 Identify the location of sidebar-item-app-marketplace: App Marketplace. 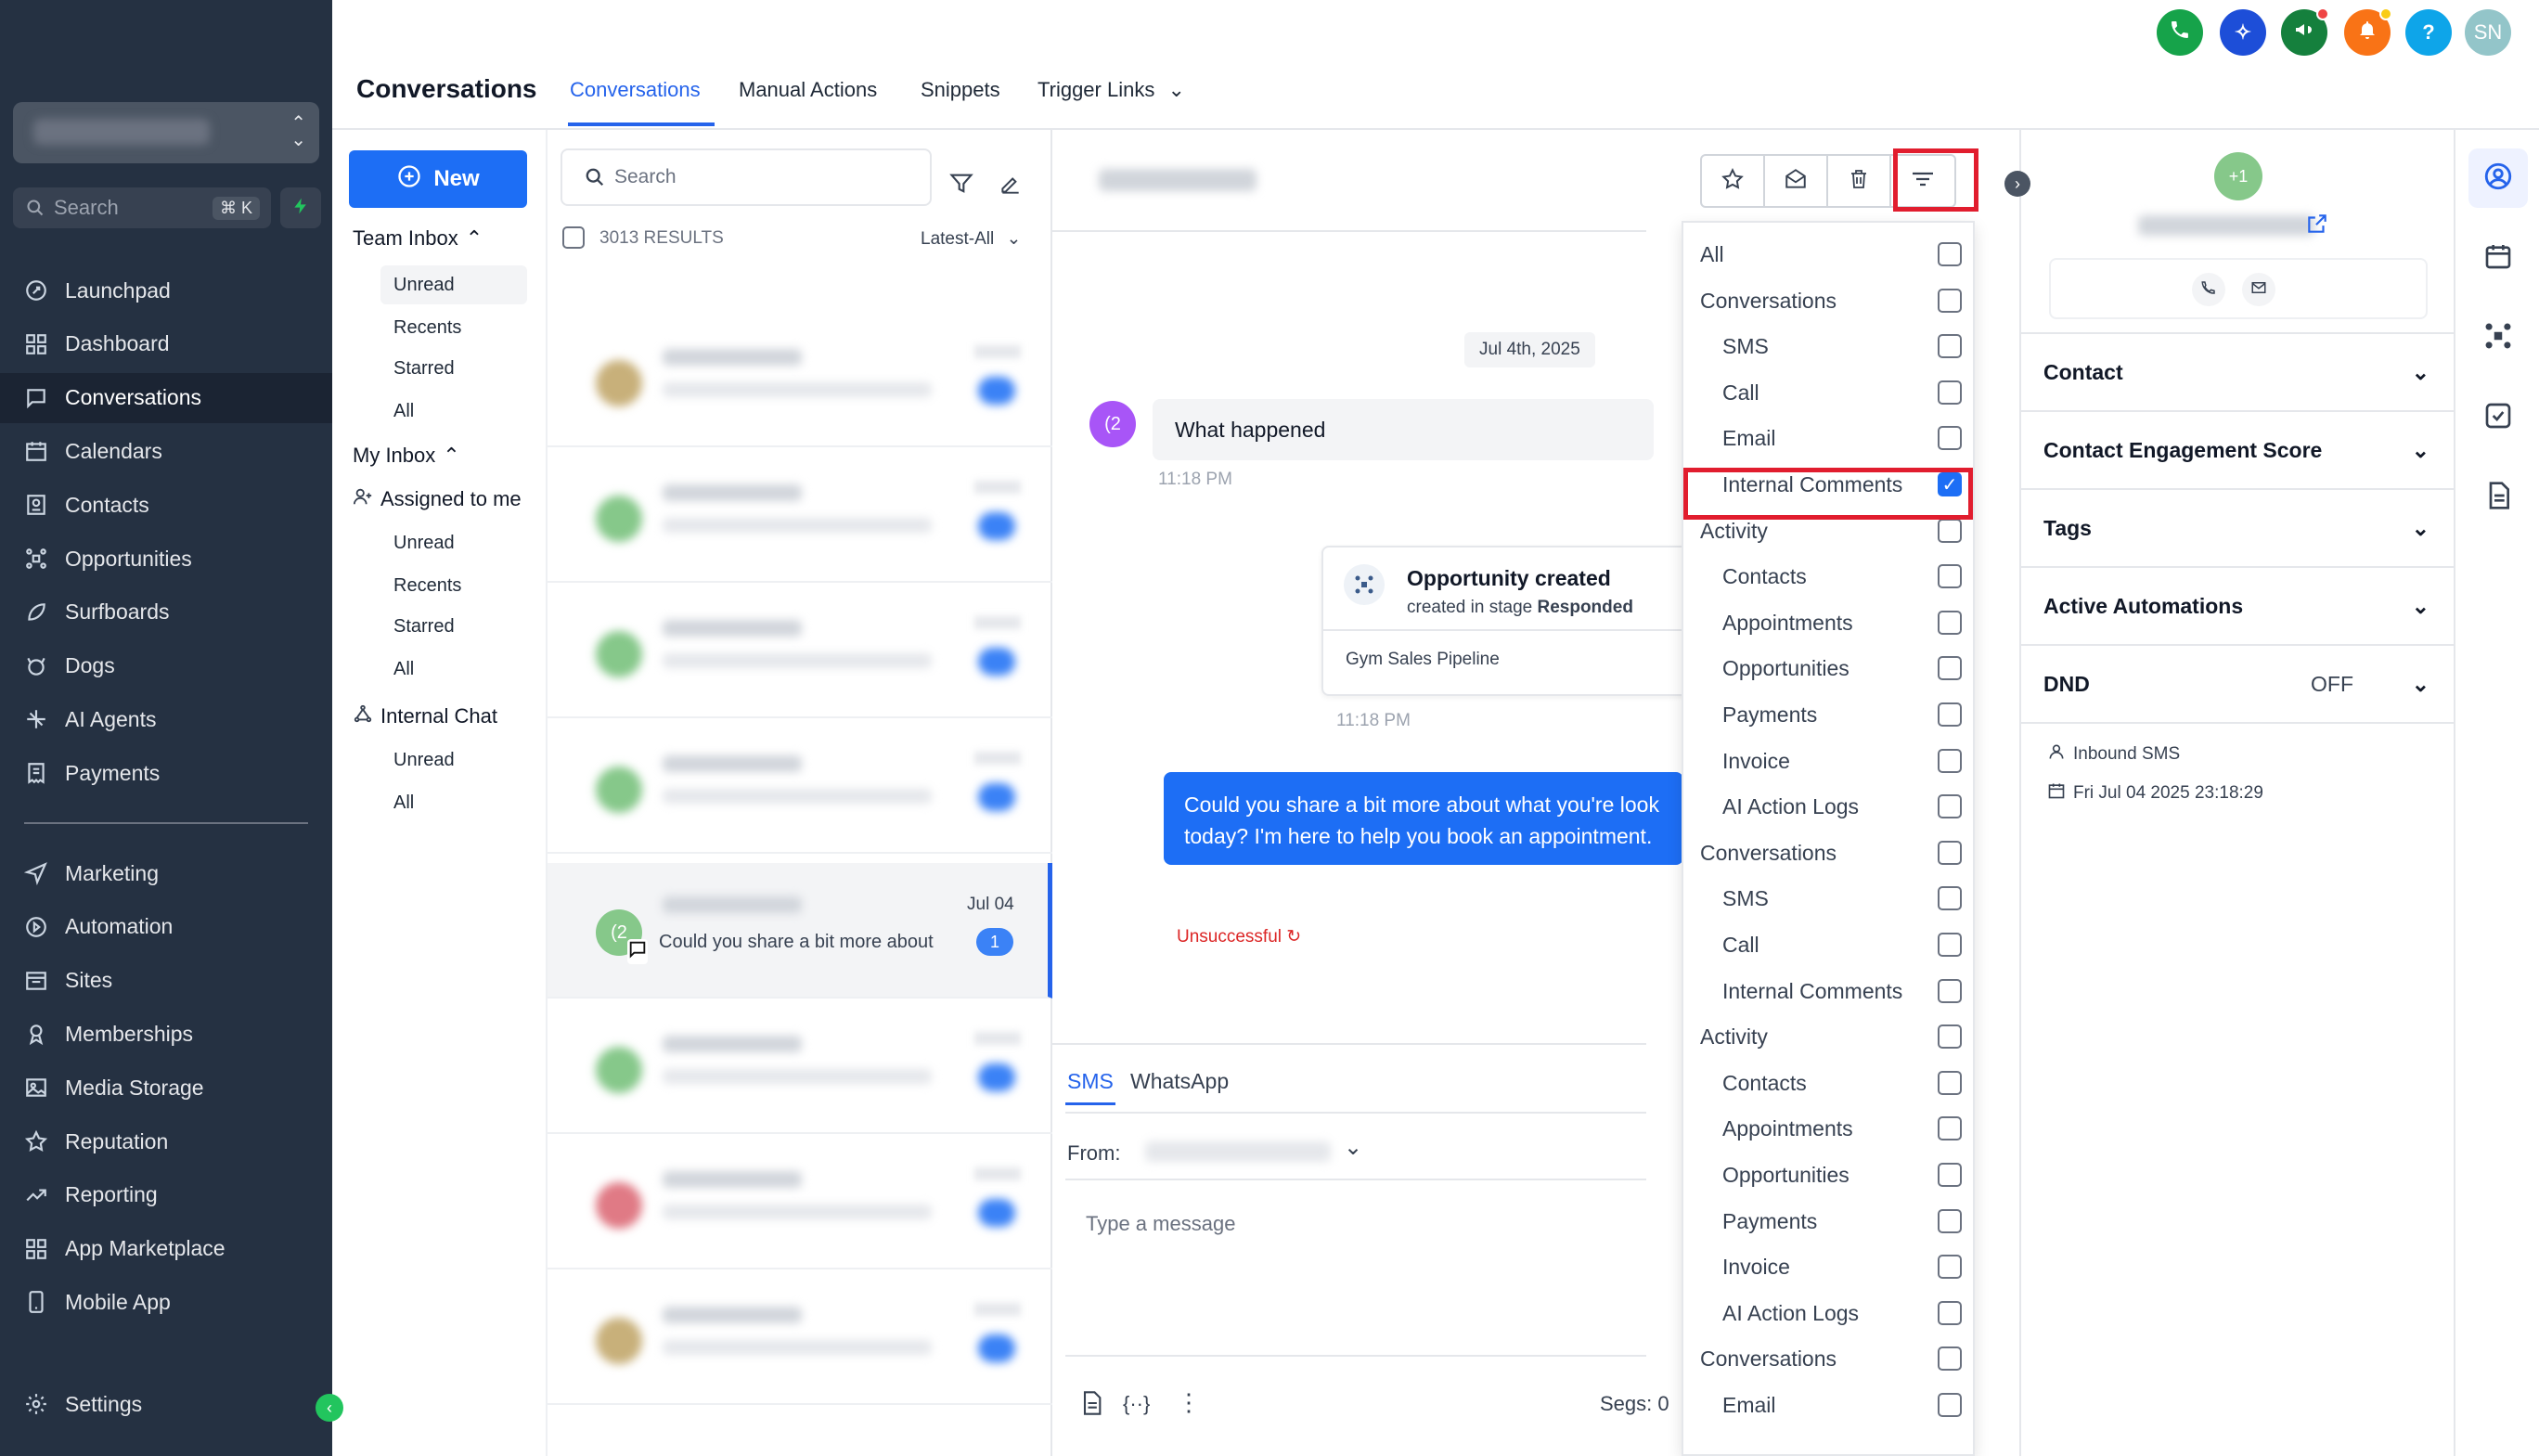
(166, 1249).